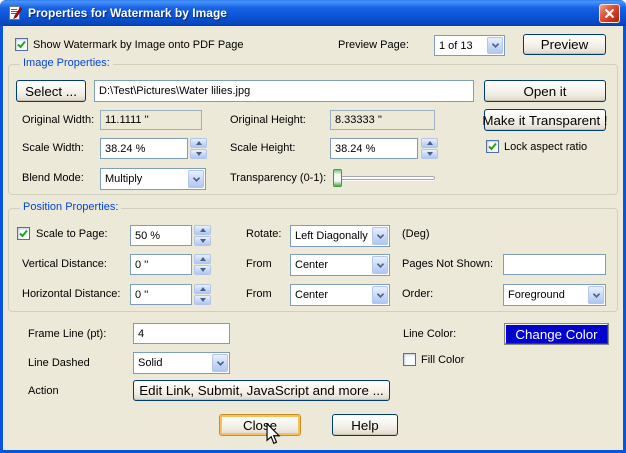  What do you see at coordinates (181, 333) in the screenshot?
I see `frame-line-input: 4` at bounding box center [181, 333].